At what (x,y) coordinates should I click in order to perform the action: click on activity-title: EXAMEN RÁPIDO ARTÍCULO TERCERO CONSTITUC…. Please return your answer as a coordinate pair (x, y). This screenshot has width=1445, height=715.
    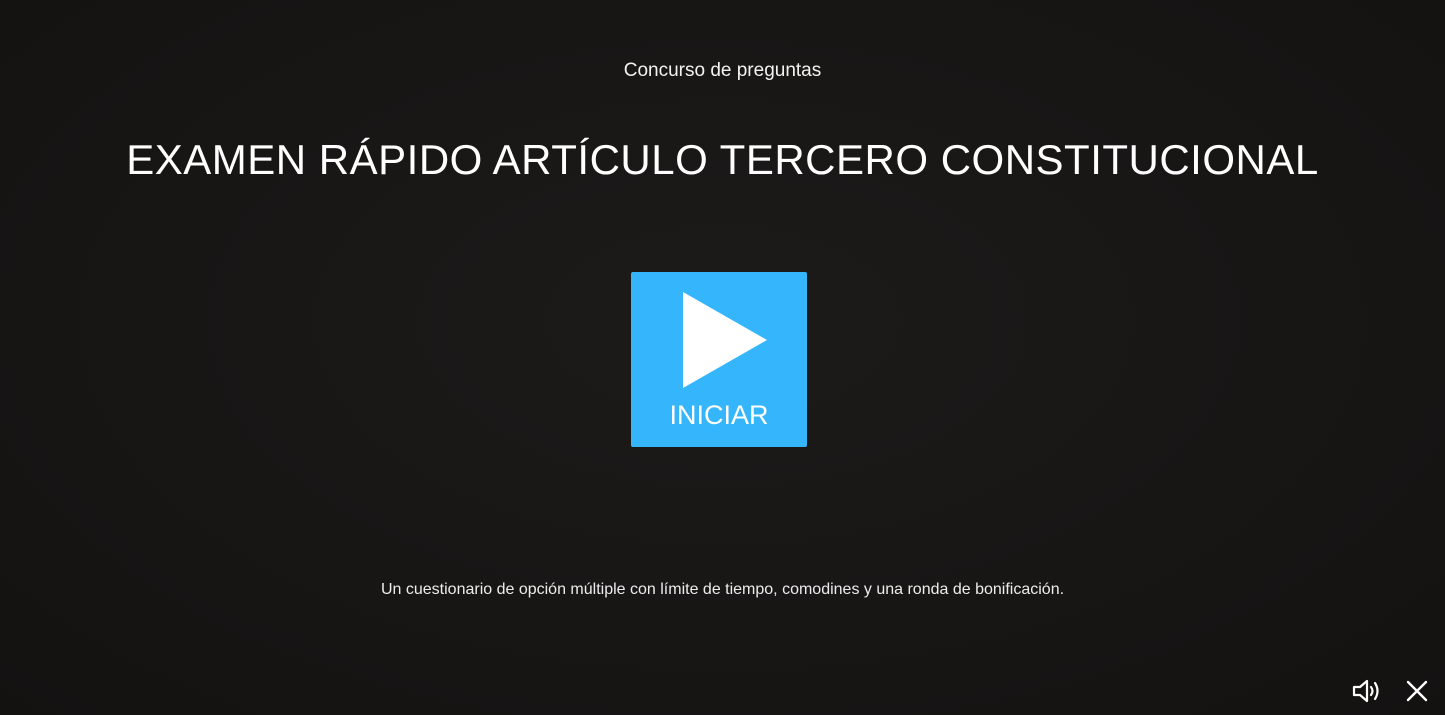
    Looking at the image, I should click on (722, 159).